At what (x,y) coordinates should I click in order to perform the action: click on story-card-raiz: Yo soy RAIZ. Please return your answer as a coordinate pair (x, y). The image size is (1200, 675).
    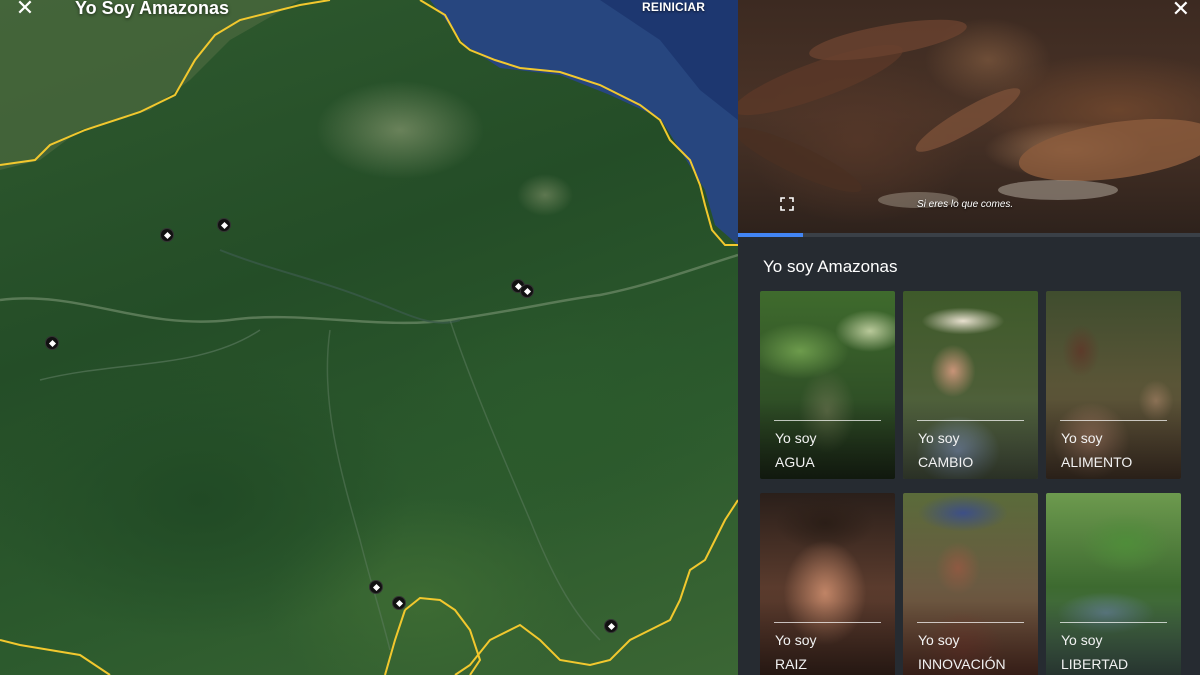
    Looking at the image, I should click on (827, 584).